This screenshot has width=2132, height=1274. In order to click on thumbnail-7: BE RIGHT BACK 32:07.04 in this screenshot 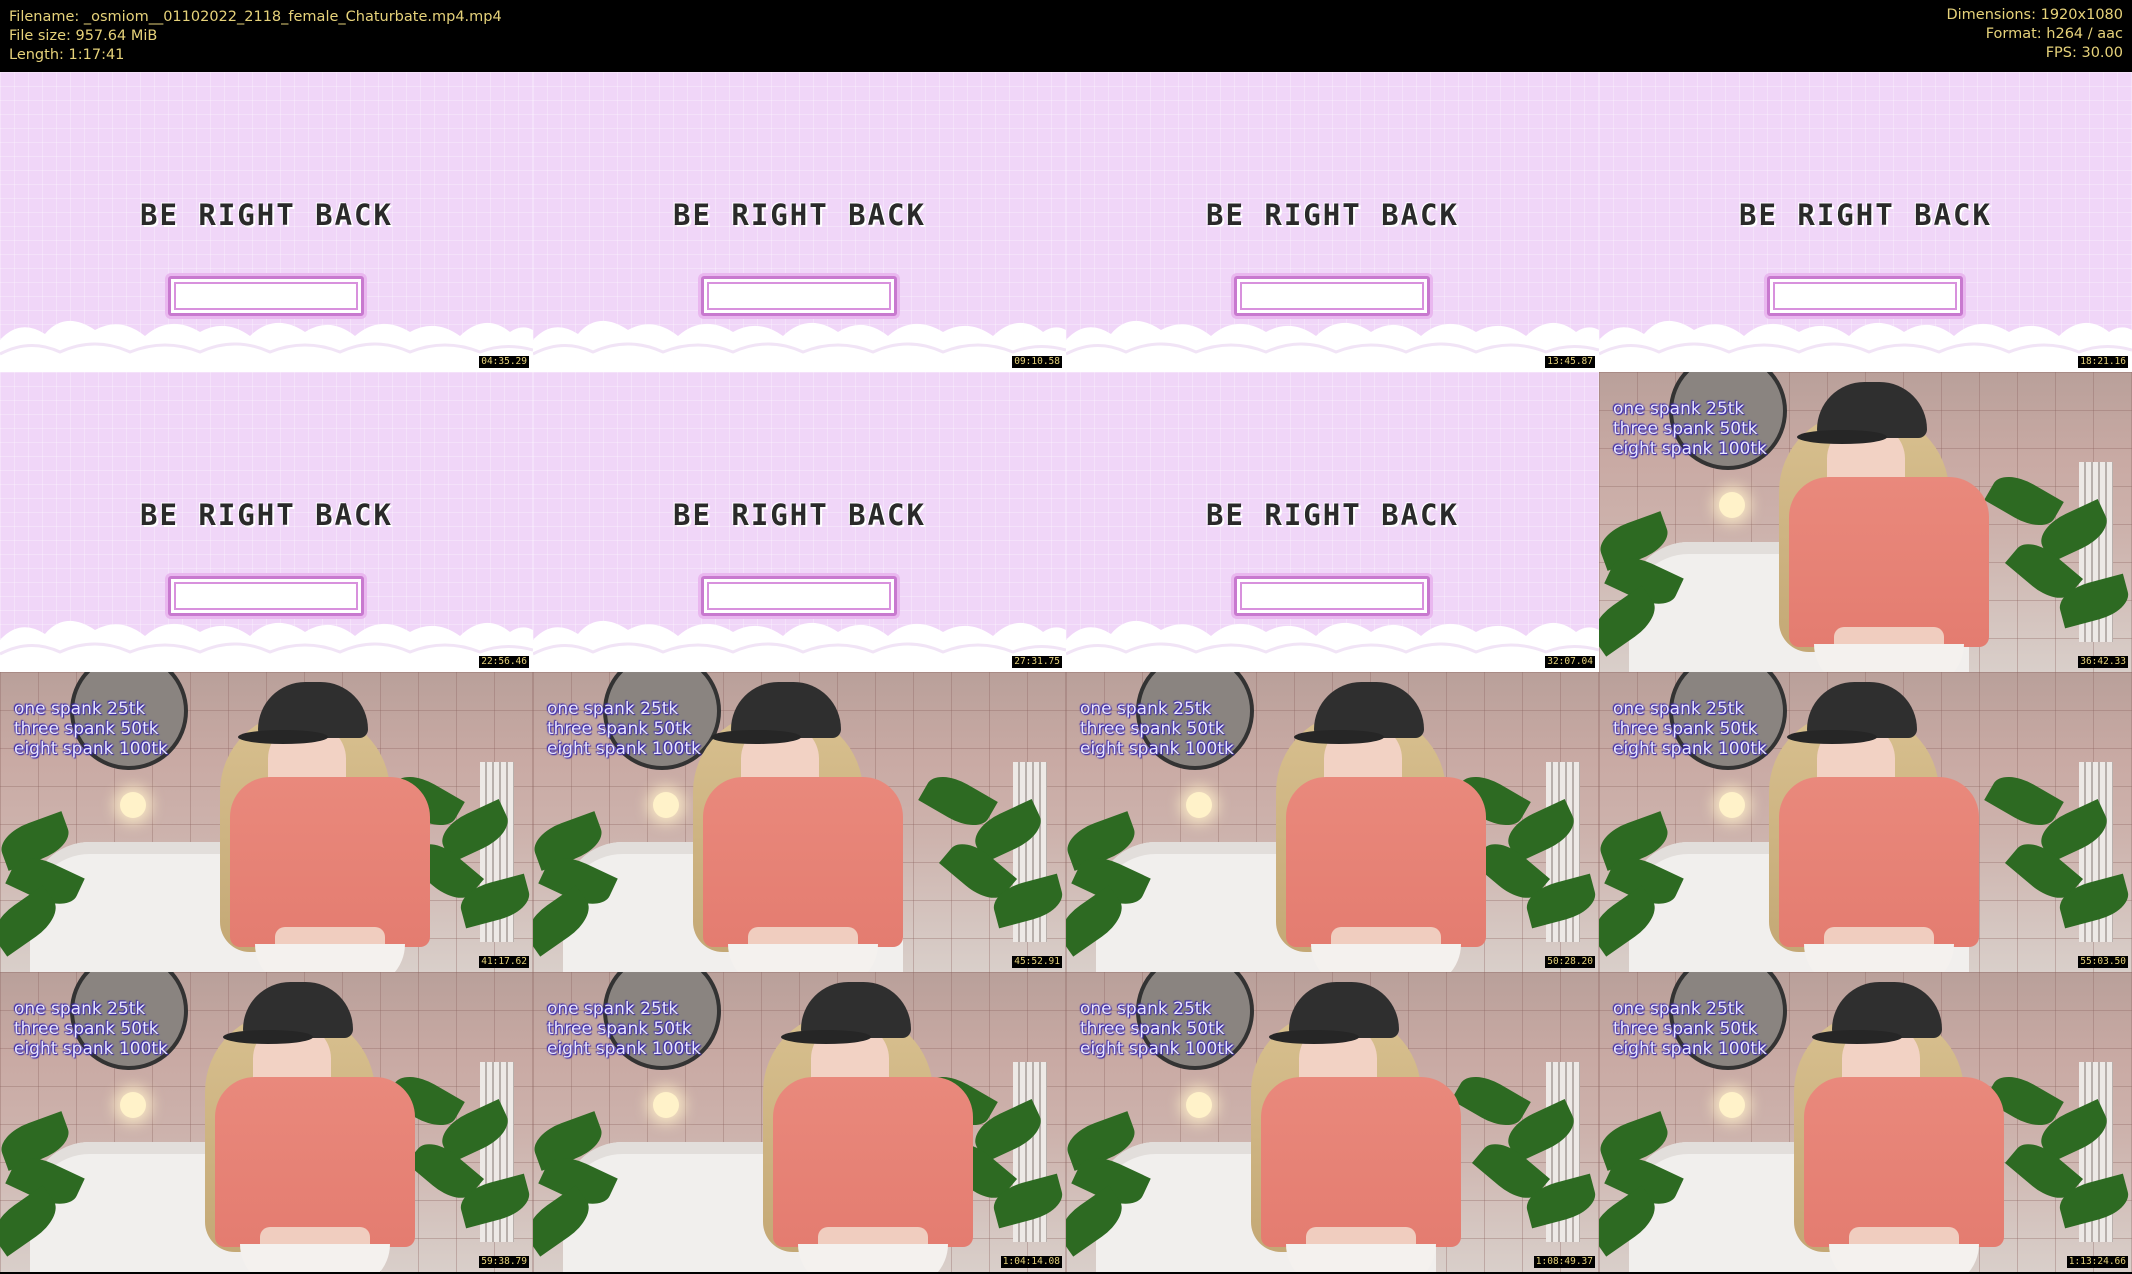, I will do `click(1332, 522)`.